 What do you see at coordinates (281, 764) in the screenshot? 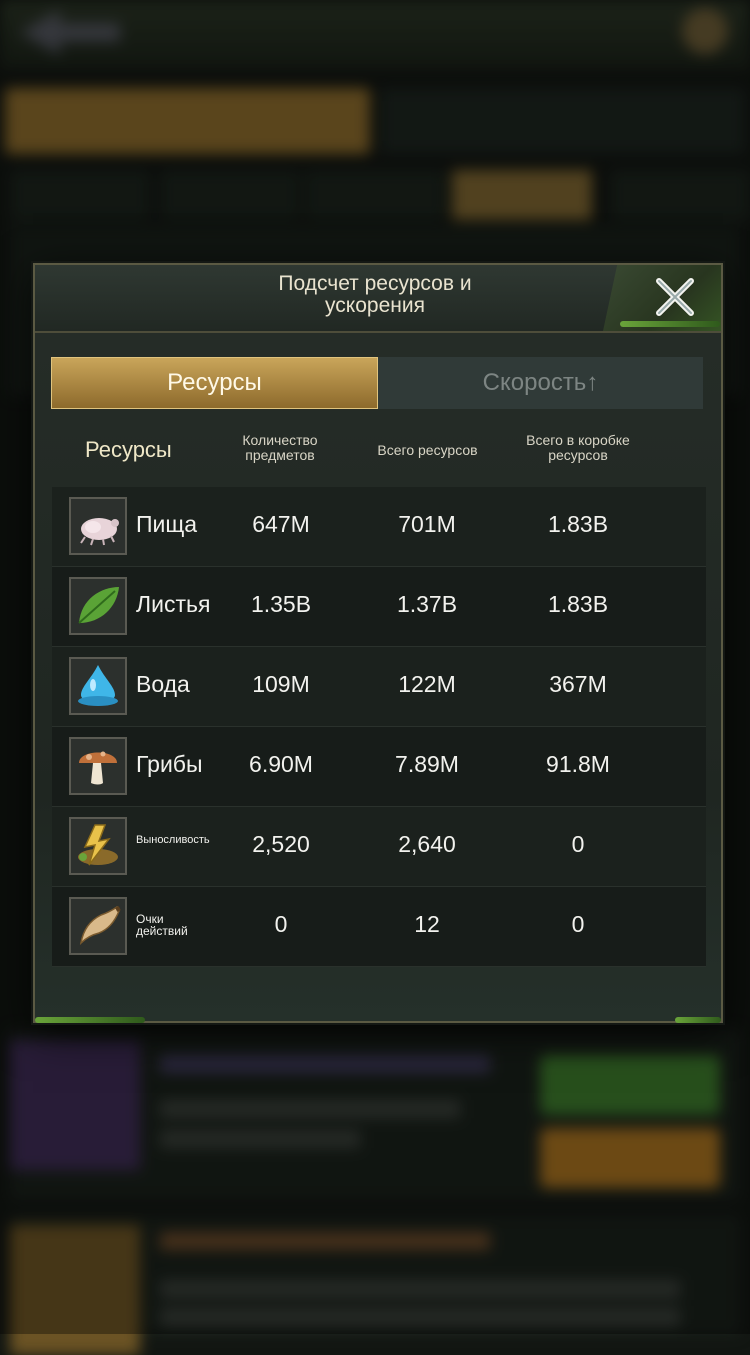
I see `item-count: 6.90M` at bounding box center [281, 764].